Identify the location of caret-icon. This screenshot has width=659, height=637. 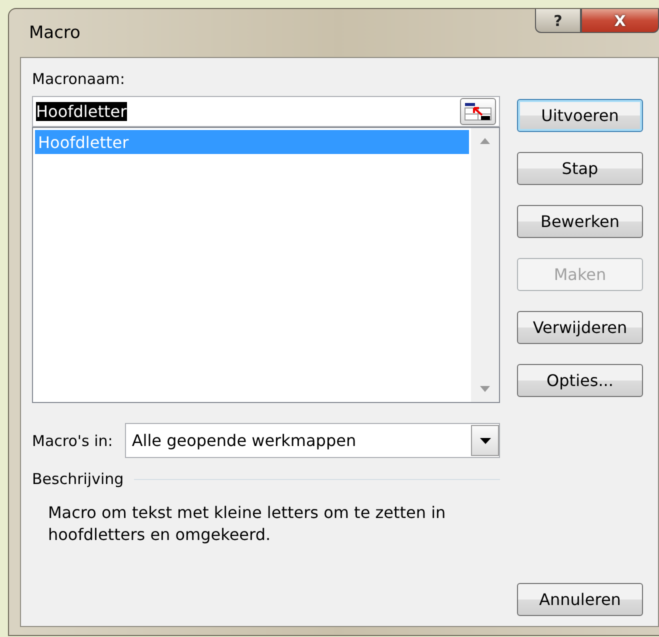
(485, 441).